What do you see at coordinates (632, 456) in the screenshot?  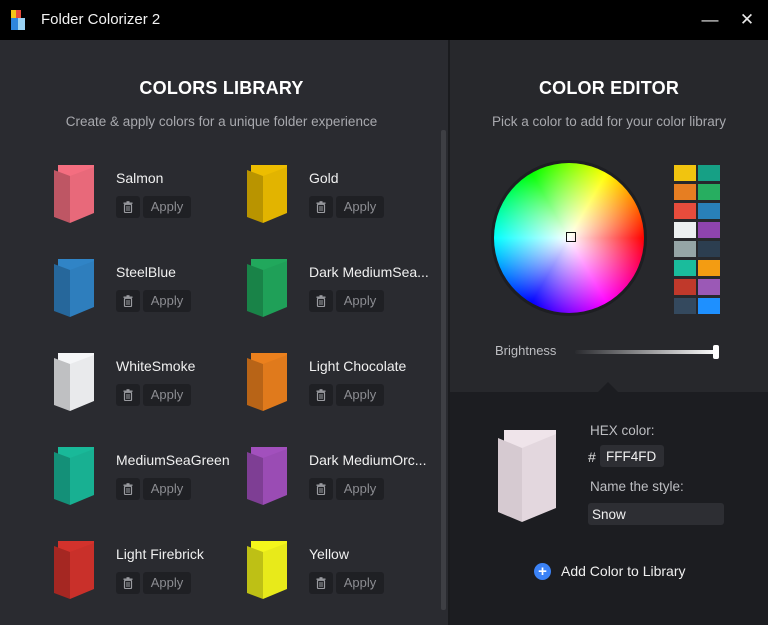 I see `hex-color-input` at bounding box center [632, 456].